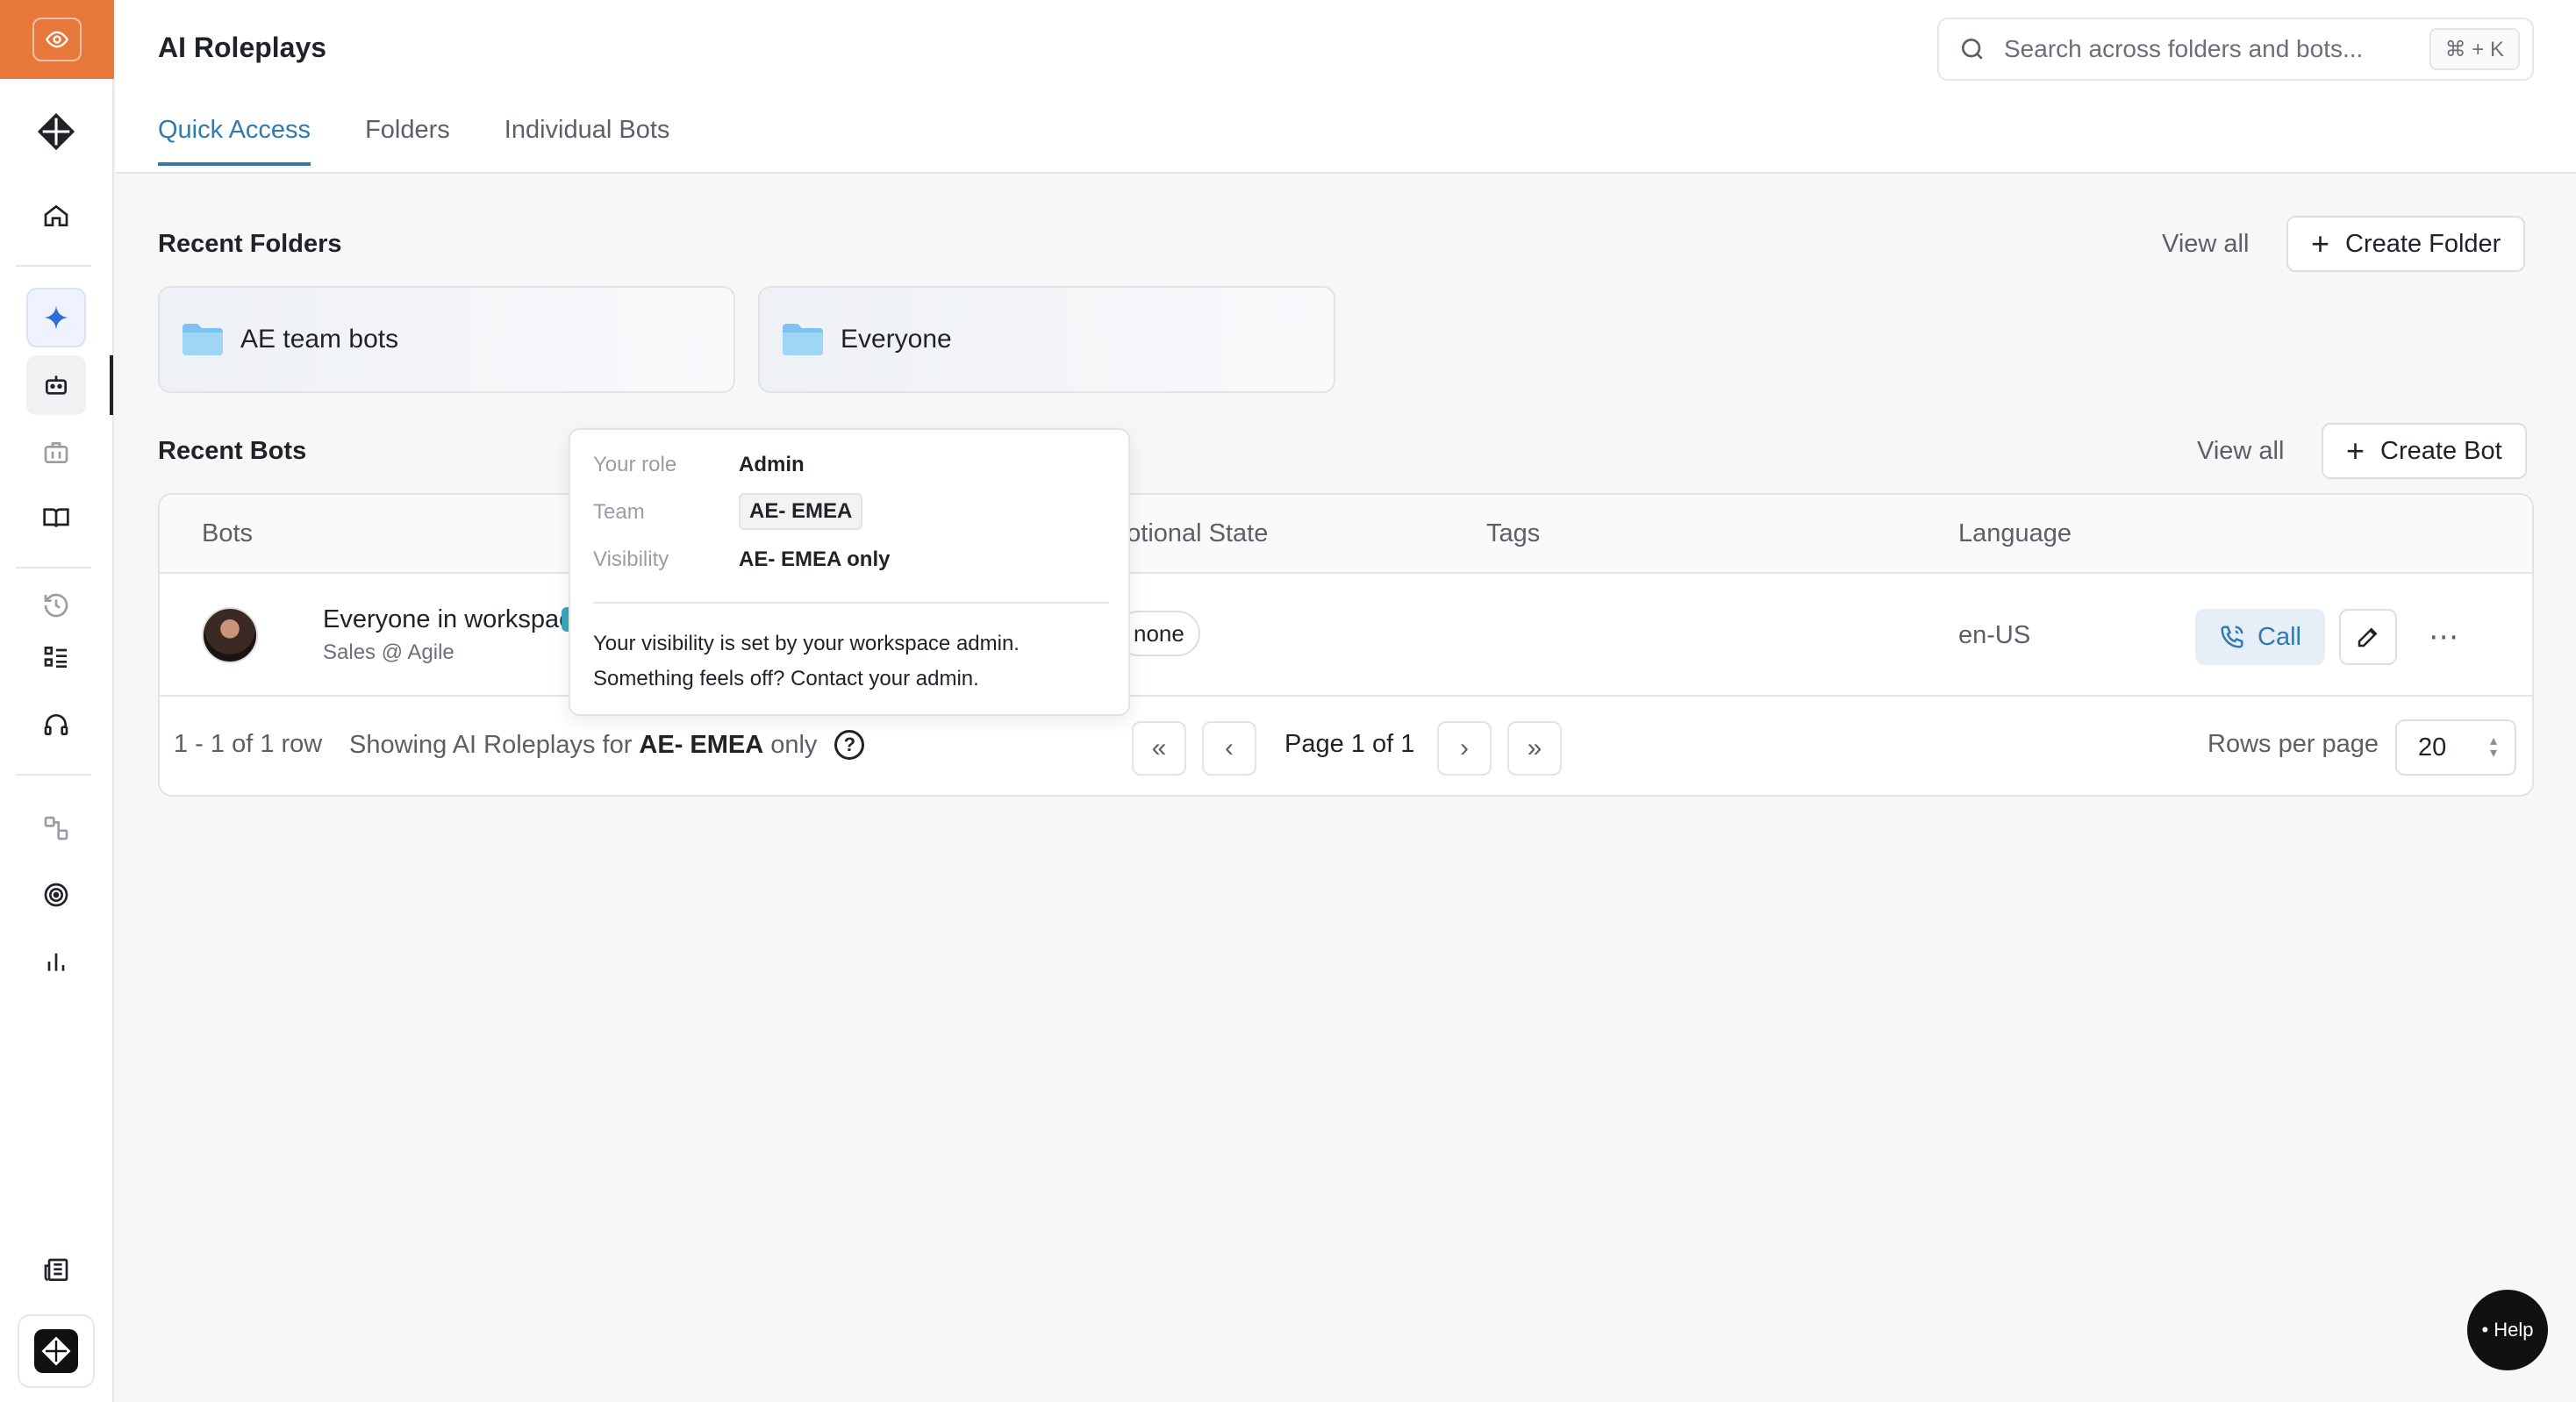 This screenshot has width=2576, height=1402. Describe the element at coordinates (56, 317) in the screenshot. I see `sparkle-icon` at that location.